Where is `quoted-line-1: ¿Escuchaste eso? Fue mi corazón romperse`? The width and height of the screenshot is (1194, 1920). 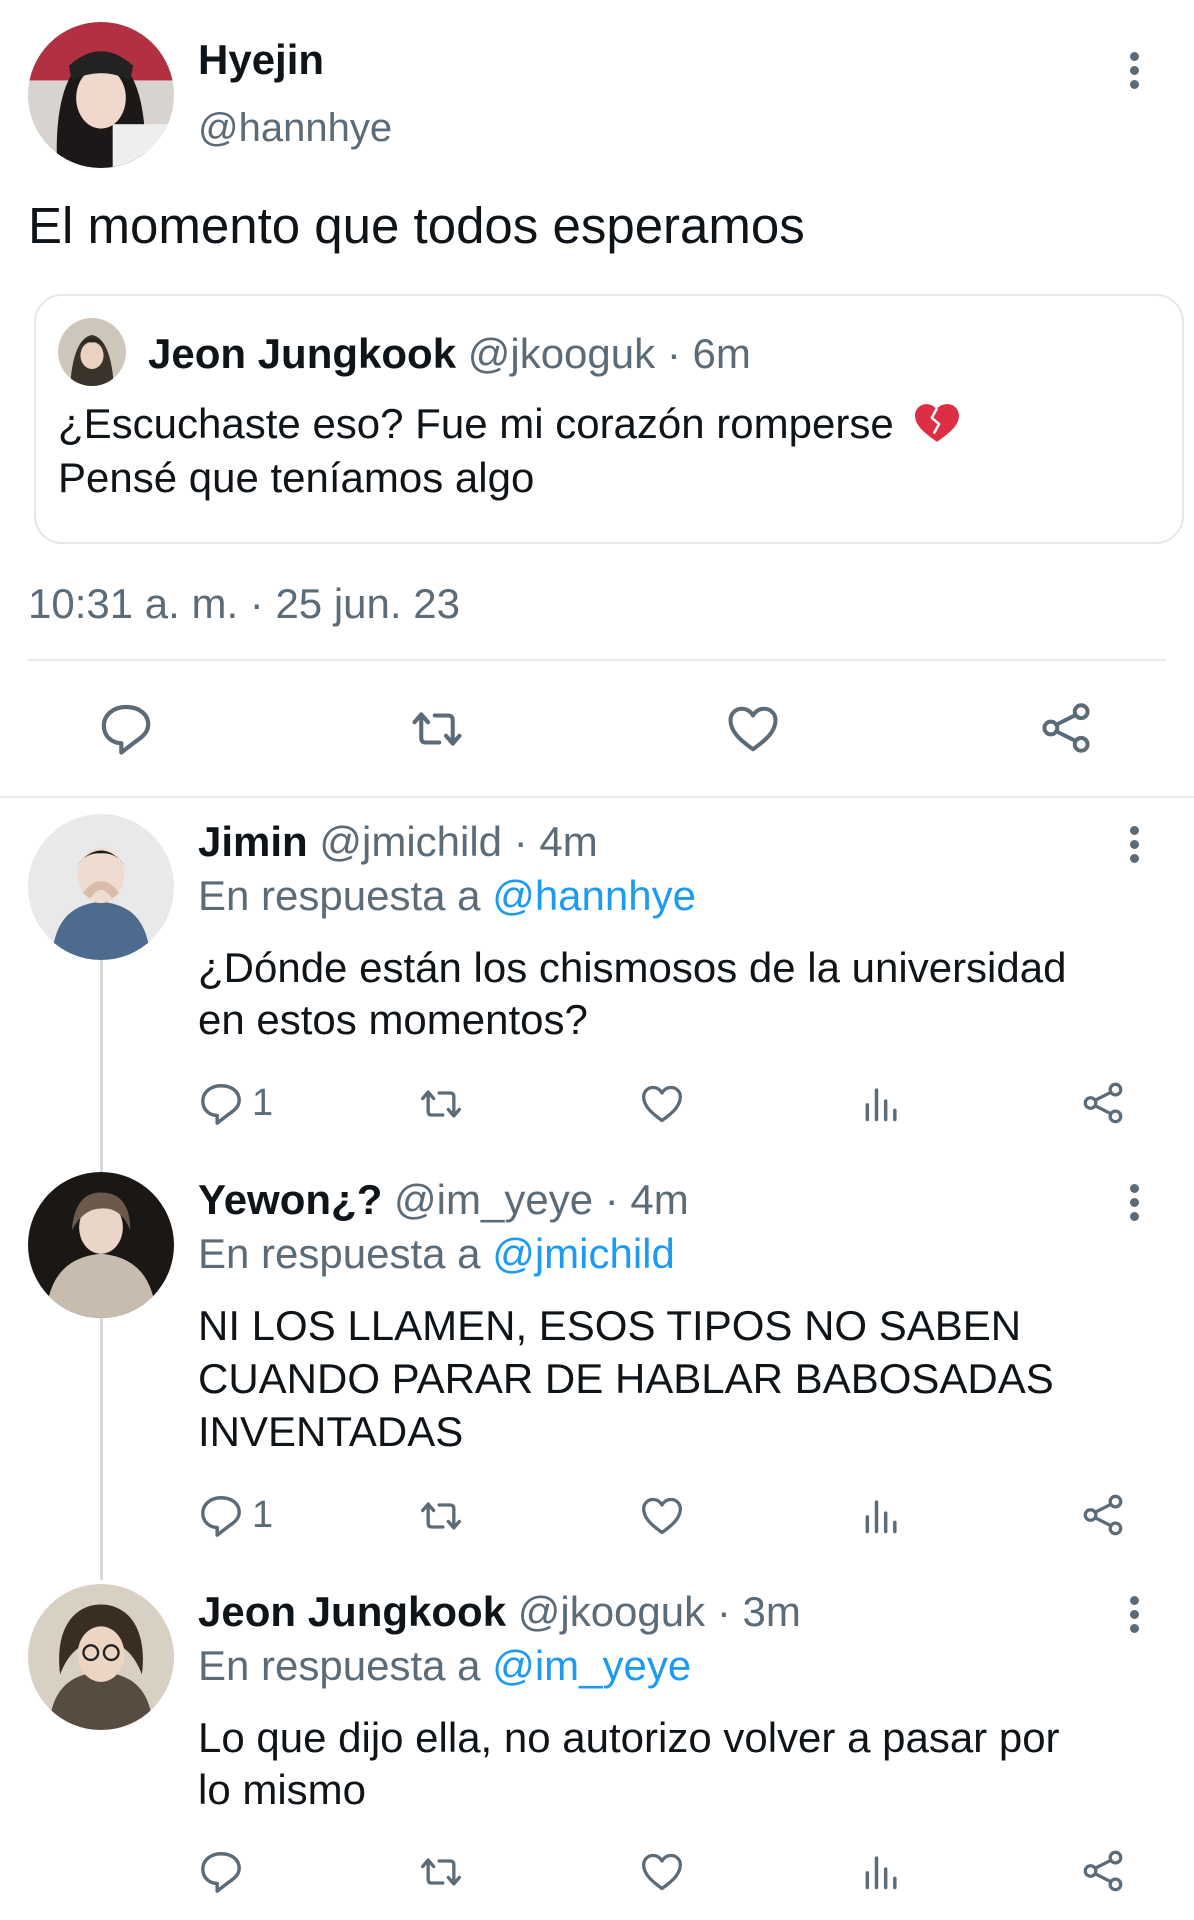 quoted-line-1: ¿Escuchaste eso? Fue mi corazón romperse is located at coordinates (510, 424).